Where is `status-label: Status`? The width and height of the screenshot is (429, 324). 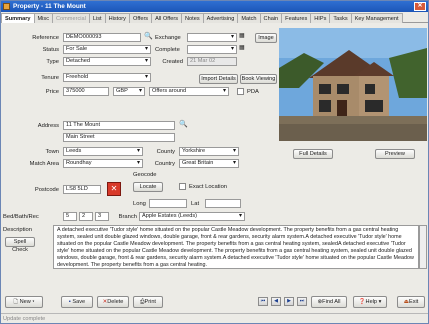
status-label: Status is located at coordinates (50, 50).